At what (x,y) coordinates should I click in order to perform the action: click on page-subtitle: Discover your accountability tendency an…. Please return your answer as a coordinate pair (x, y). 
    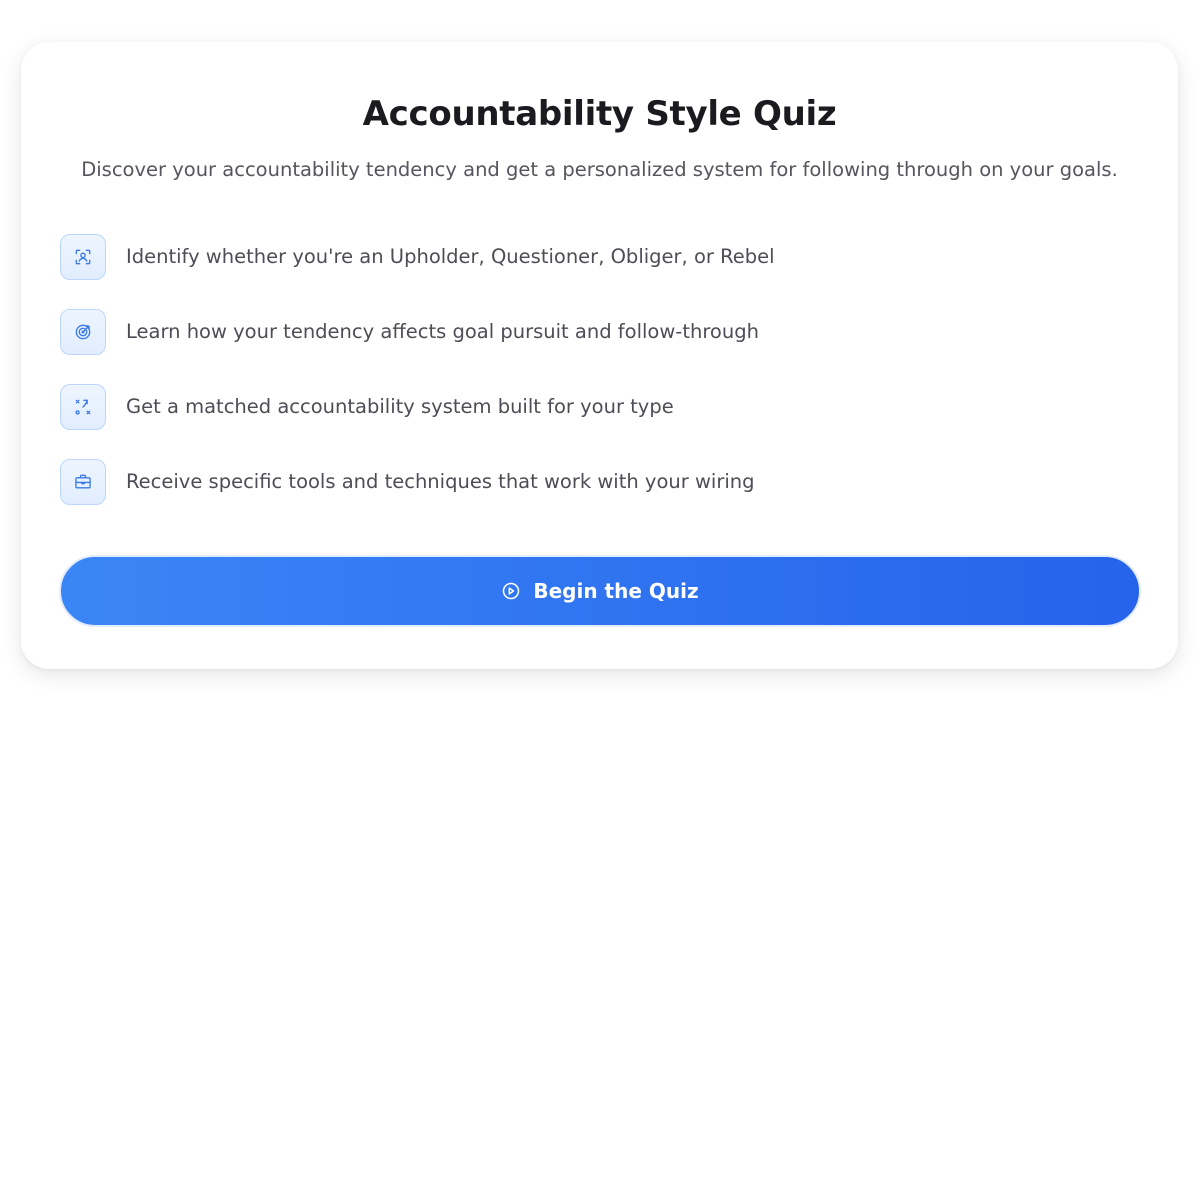
    Looking at the image, I should click on (599, 169).